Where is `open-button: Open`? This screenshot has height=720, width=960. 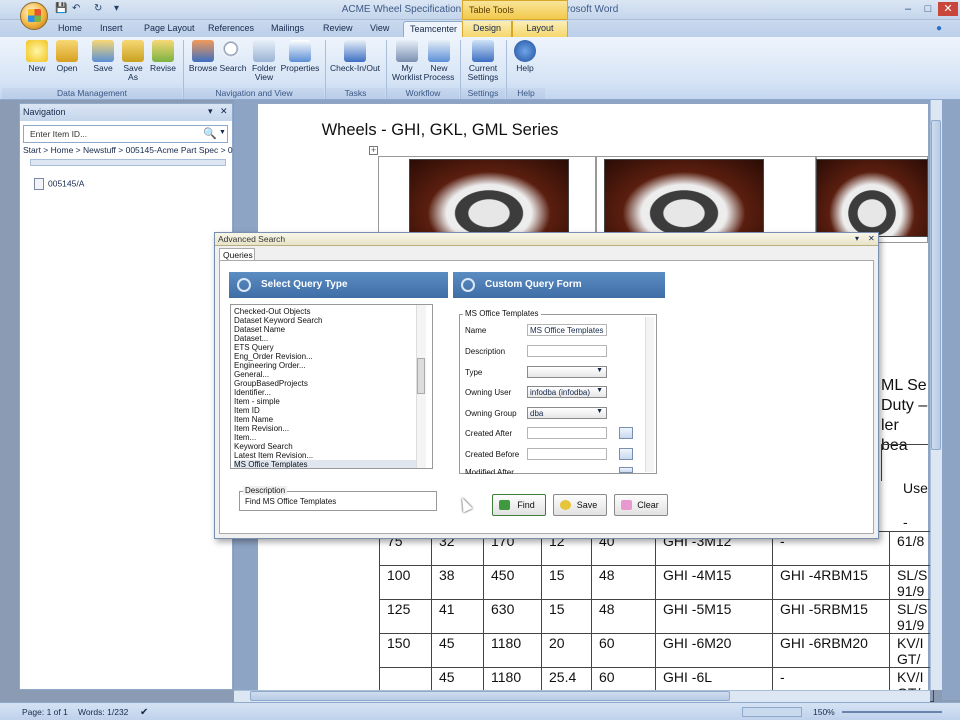
open-button: Open is located at coordinates (67, 56).